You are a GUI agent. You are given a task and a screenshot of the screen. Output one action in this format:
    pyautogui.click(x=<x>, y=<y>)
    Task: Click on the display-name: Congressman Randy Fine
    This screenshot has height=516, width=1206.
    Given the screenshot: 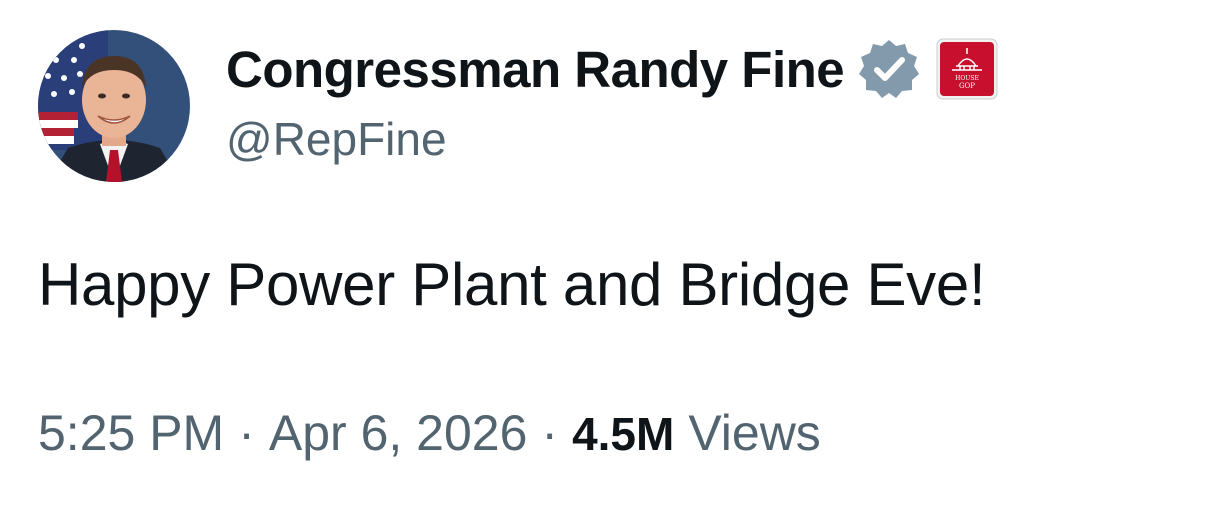 What is the action you would take?
    pyautogui.click(x=535, y=69)
    